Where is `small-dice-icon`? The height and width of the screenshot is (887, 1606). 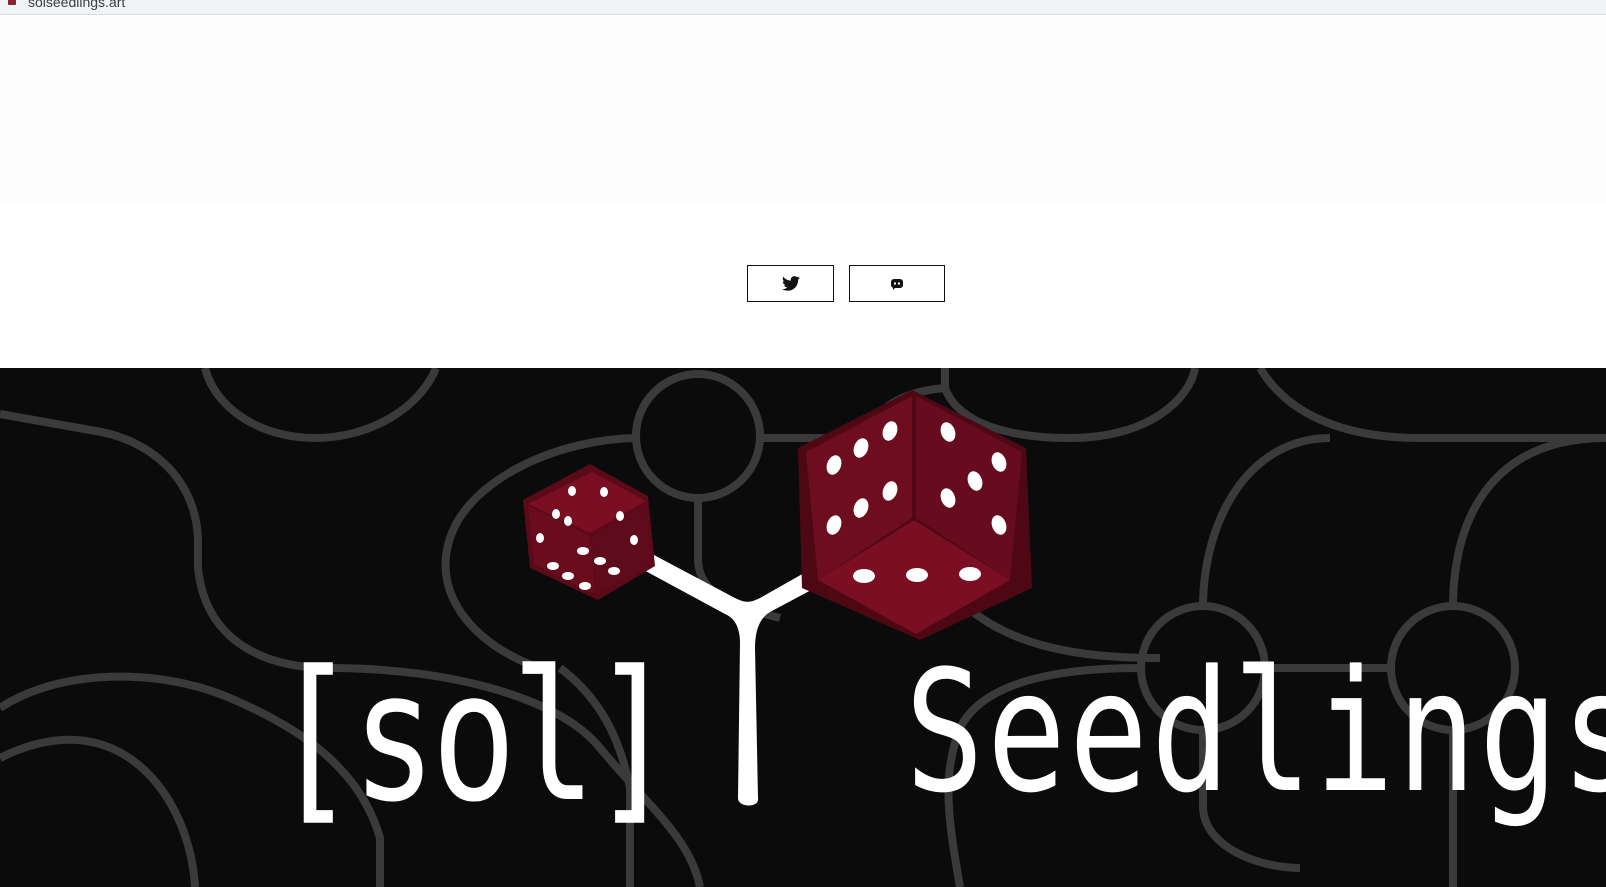 small-dice-icon is located at coordinates (589, 532).